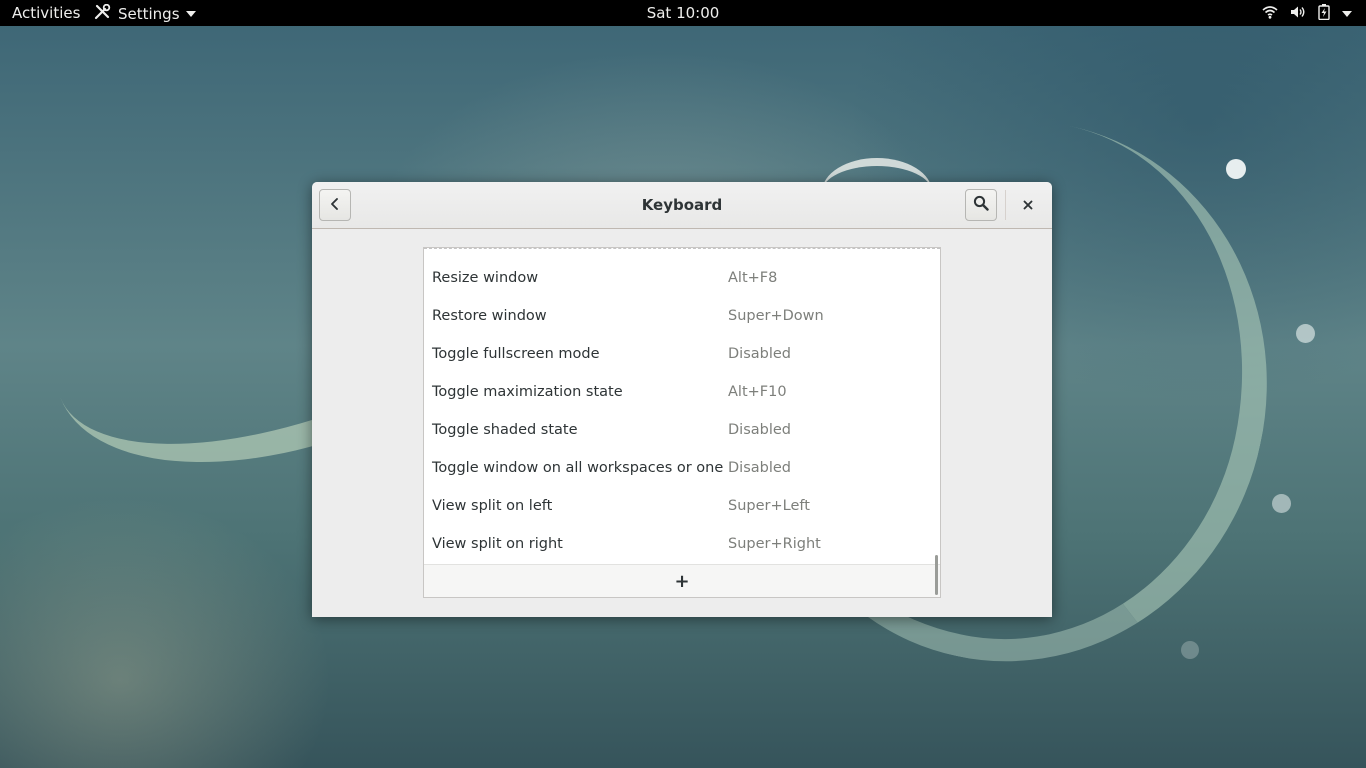  What do you see at coordinates (682, 507) in the screenshot?
I see `shortcut-row: View split on left Super+Left` at bounding box center [682, 507].